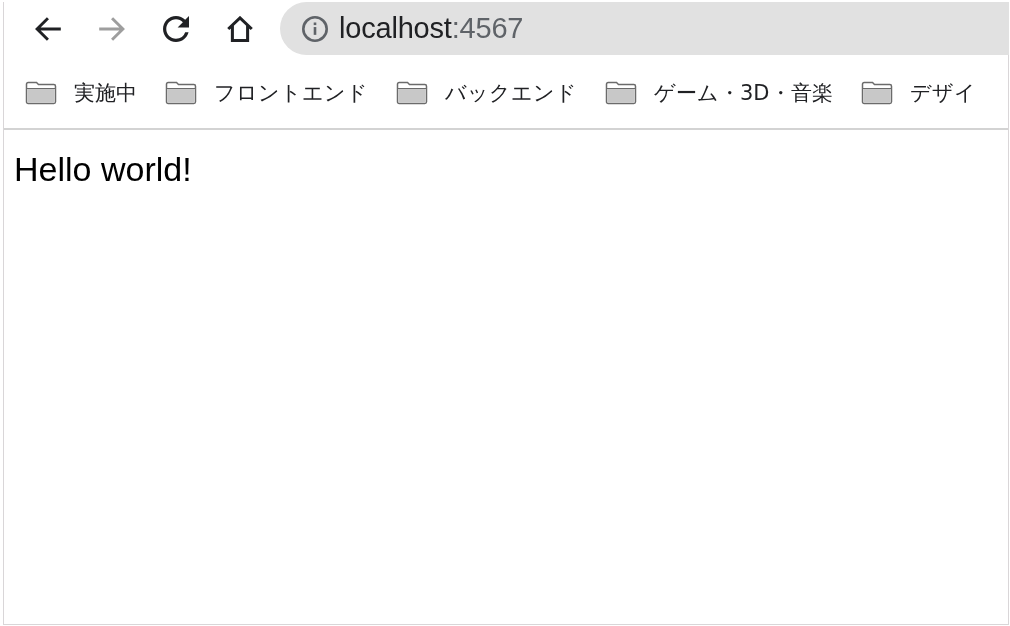 The height and width of the screenshot is (626, 1010). What do you see at coordinates (431, 28) in the screenshot?
I see `url-text: localhost:4567` at bounding box center [431, 28].